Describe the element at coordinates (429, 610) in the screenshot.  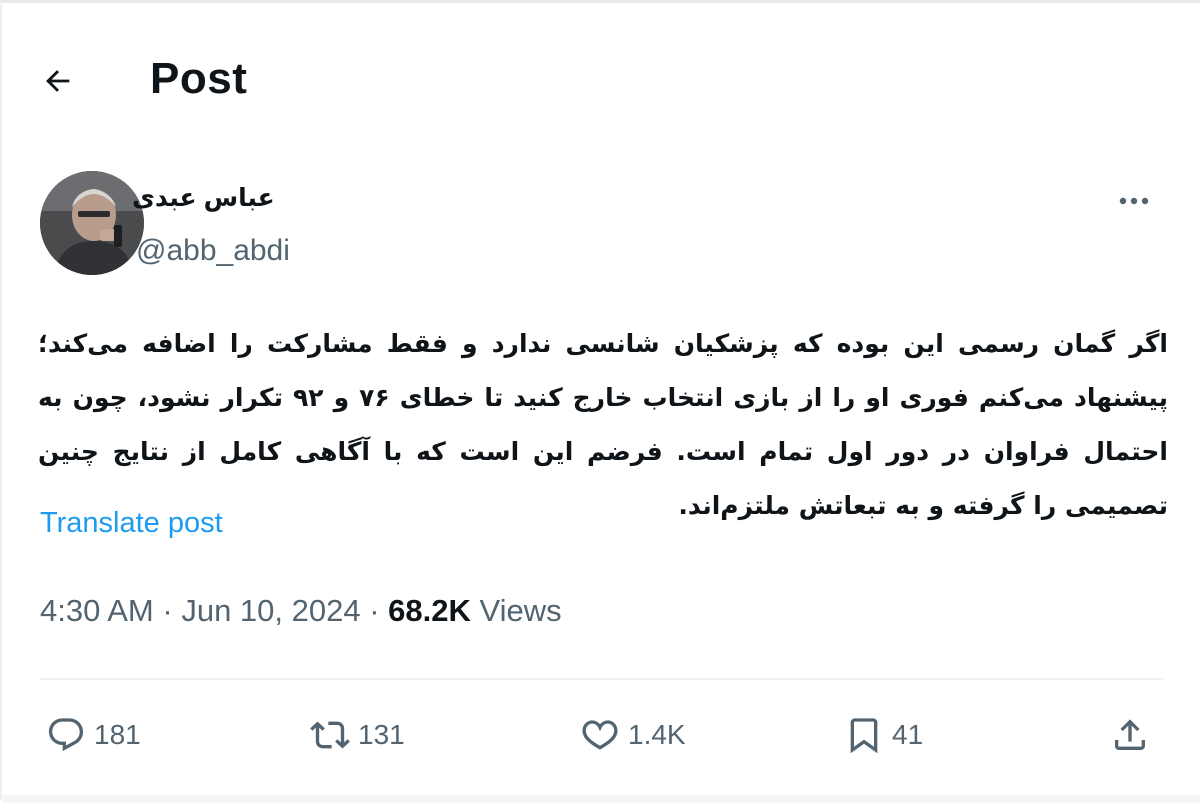
I see `views-count: 68.2K` at that location.